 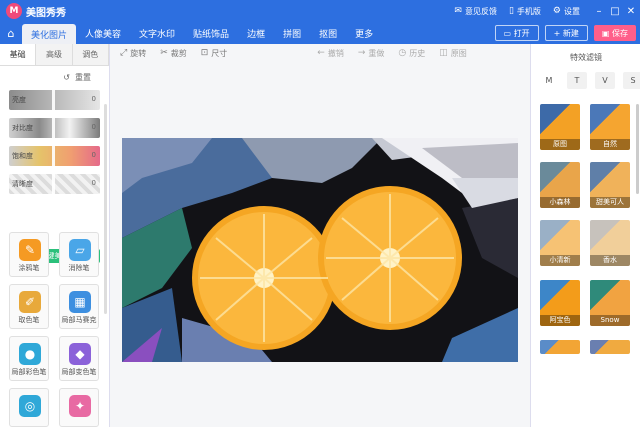 What do you see at coordinates (572, 11) in the screenshot?
I see `settings-label: 设置` at bounding box center [572, 11].